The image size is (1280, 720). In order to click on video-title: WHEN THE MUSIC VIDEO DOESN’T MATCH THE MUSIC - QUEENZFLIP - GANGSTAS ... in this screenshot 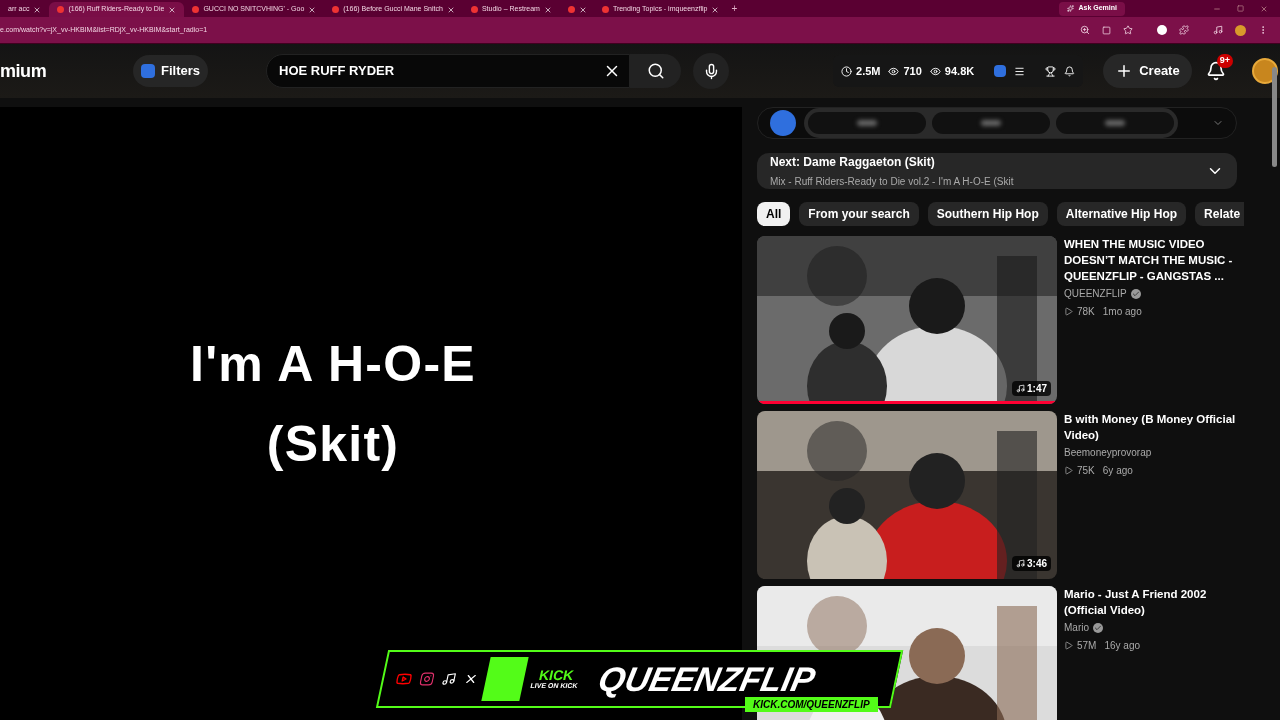, I will do `click(1150, 260)`.